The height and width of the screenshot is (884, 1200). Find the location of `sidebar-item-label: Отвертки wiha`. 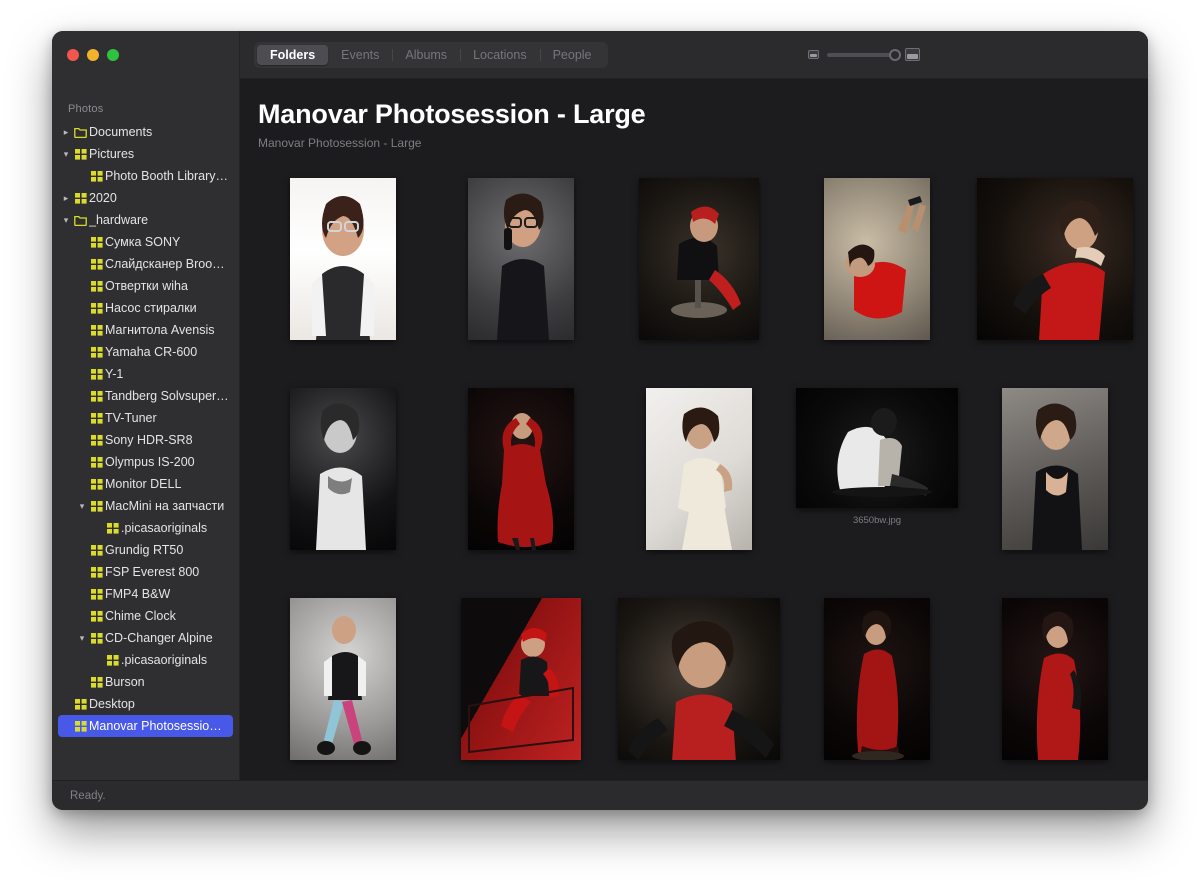

sidebar-item-label: Отвертки wiha is located at coordinates (146, 286).